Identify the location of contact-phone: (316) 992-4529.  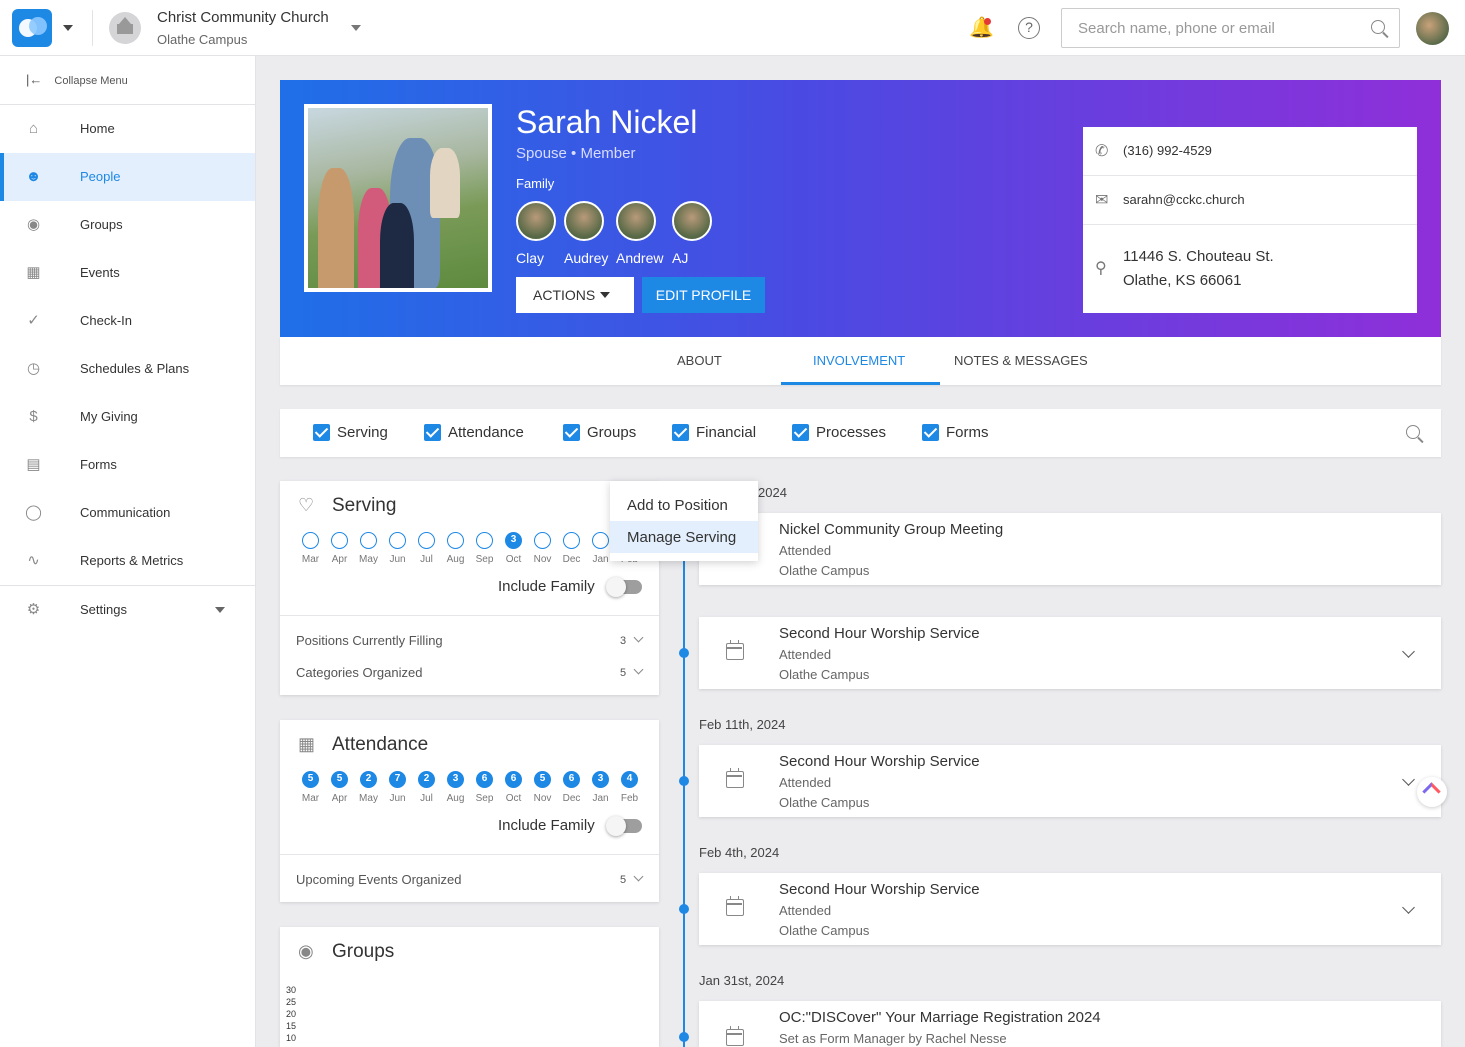
(1167, 150).